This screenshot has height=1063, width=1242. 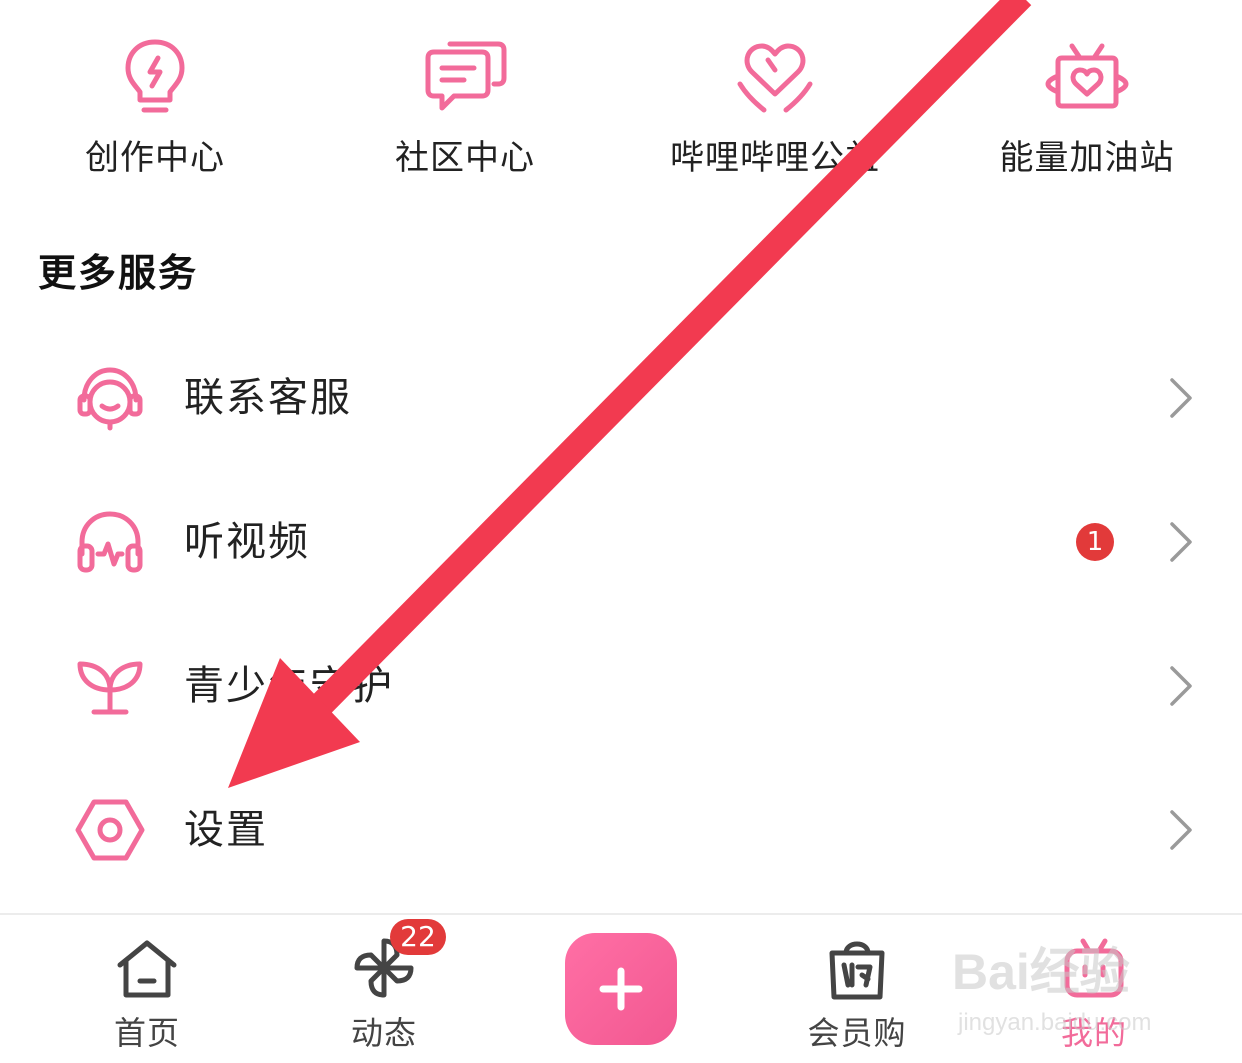 I want to click on shortcut-community-center: 社区中心, so click(x=465, y=100).